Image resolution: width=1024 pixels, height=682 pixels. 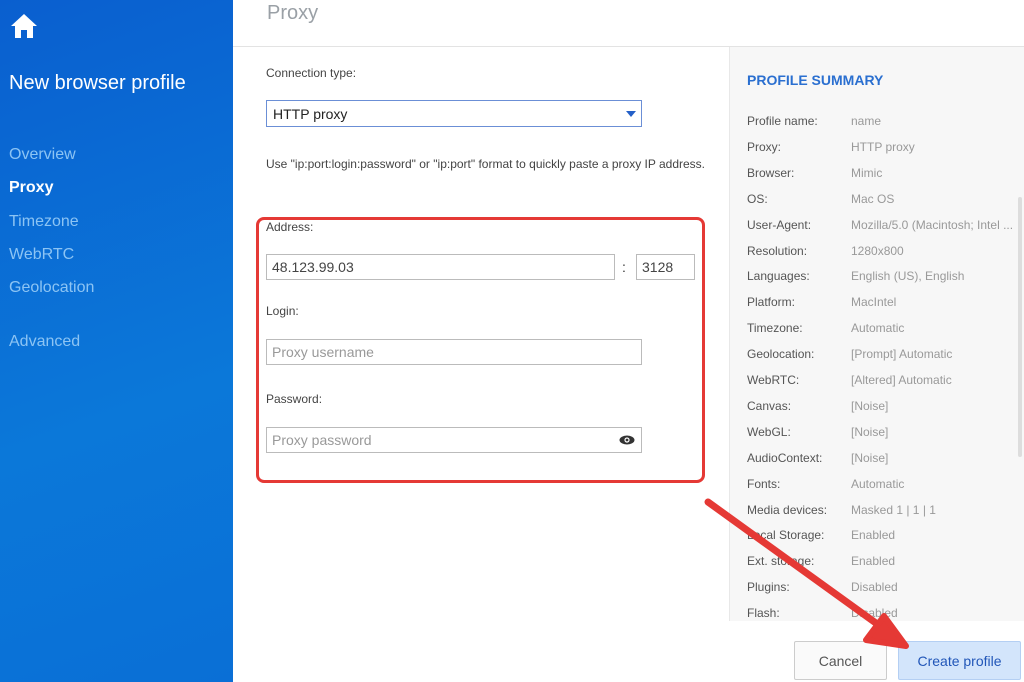 I want to click on summary-value: English (US), English, so click(x=908, y=276).